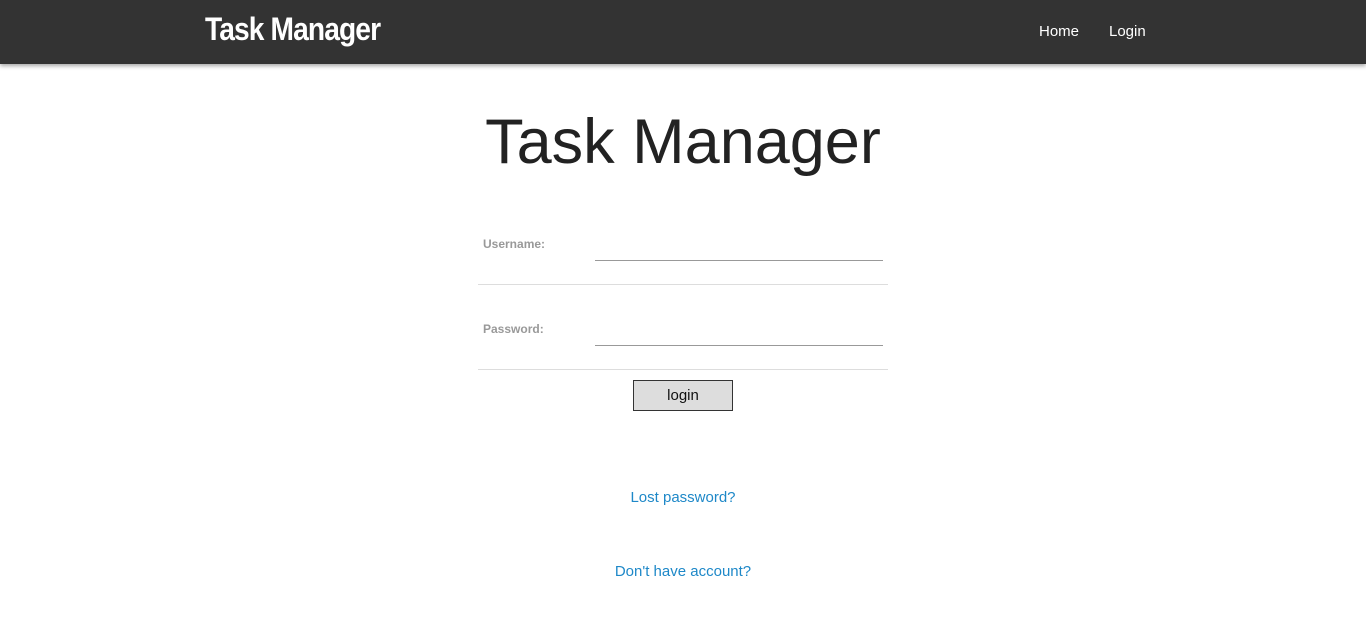 The width and height of the screenshot is (1366, 629). What do you see at coordinates (683, 497) in the screenshot?
I see `lost-password-link: Lost password?` at bounding box center [683, 497].